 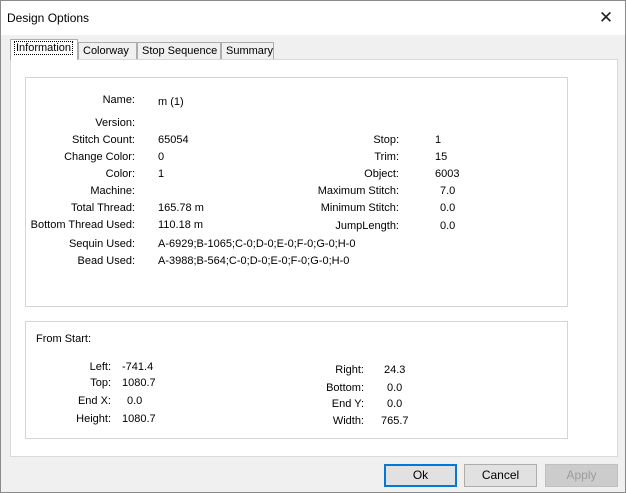 I want to click on left-value: -741.4, so click(x=138, y=367).